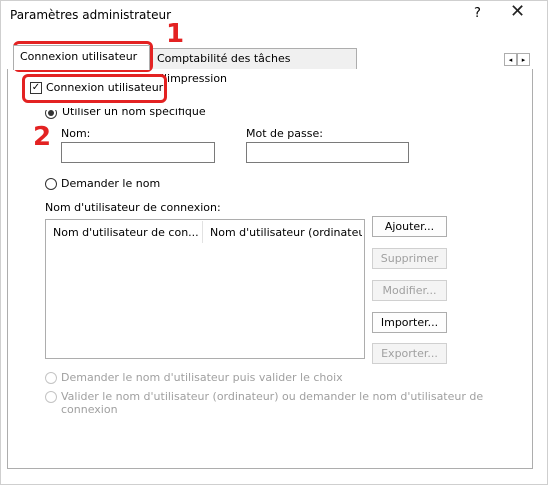 The width and height of the screenshot is (548, 485). What do you see at coordinates (409, 258) in the screenshot?
I see `delete-button: Supprimer` at bounding box center [409, 258].